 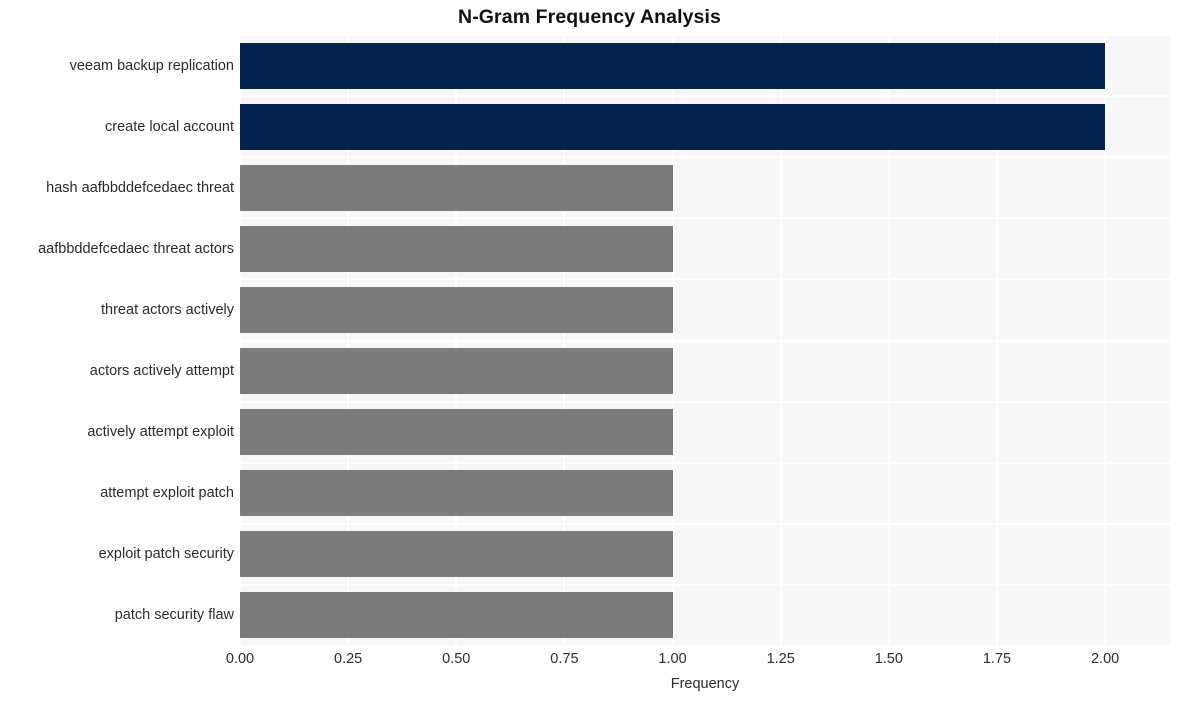 I want to click on y-tick-label: attempt exploit patch, so click(x=167, y=493).